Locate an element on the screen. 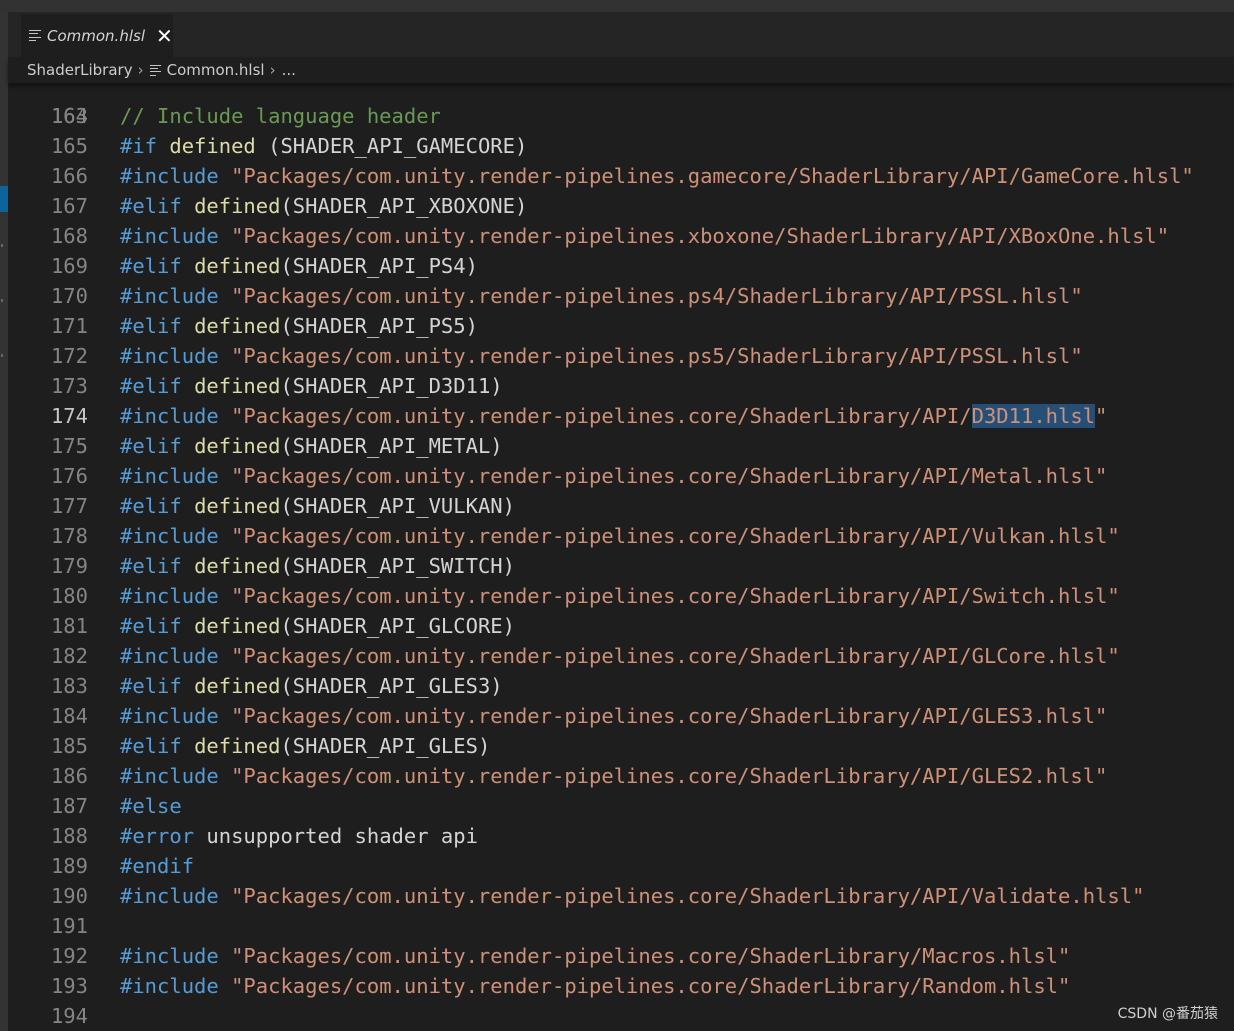 Image resolution: width=1234 pixels, height=1031 pixels. line-number: 174 is located at coordinates (69, 416).